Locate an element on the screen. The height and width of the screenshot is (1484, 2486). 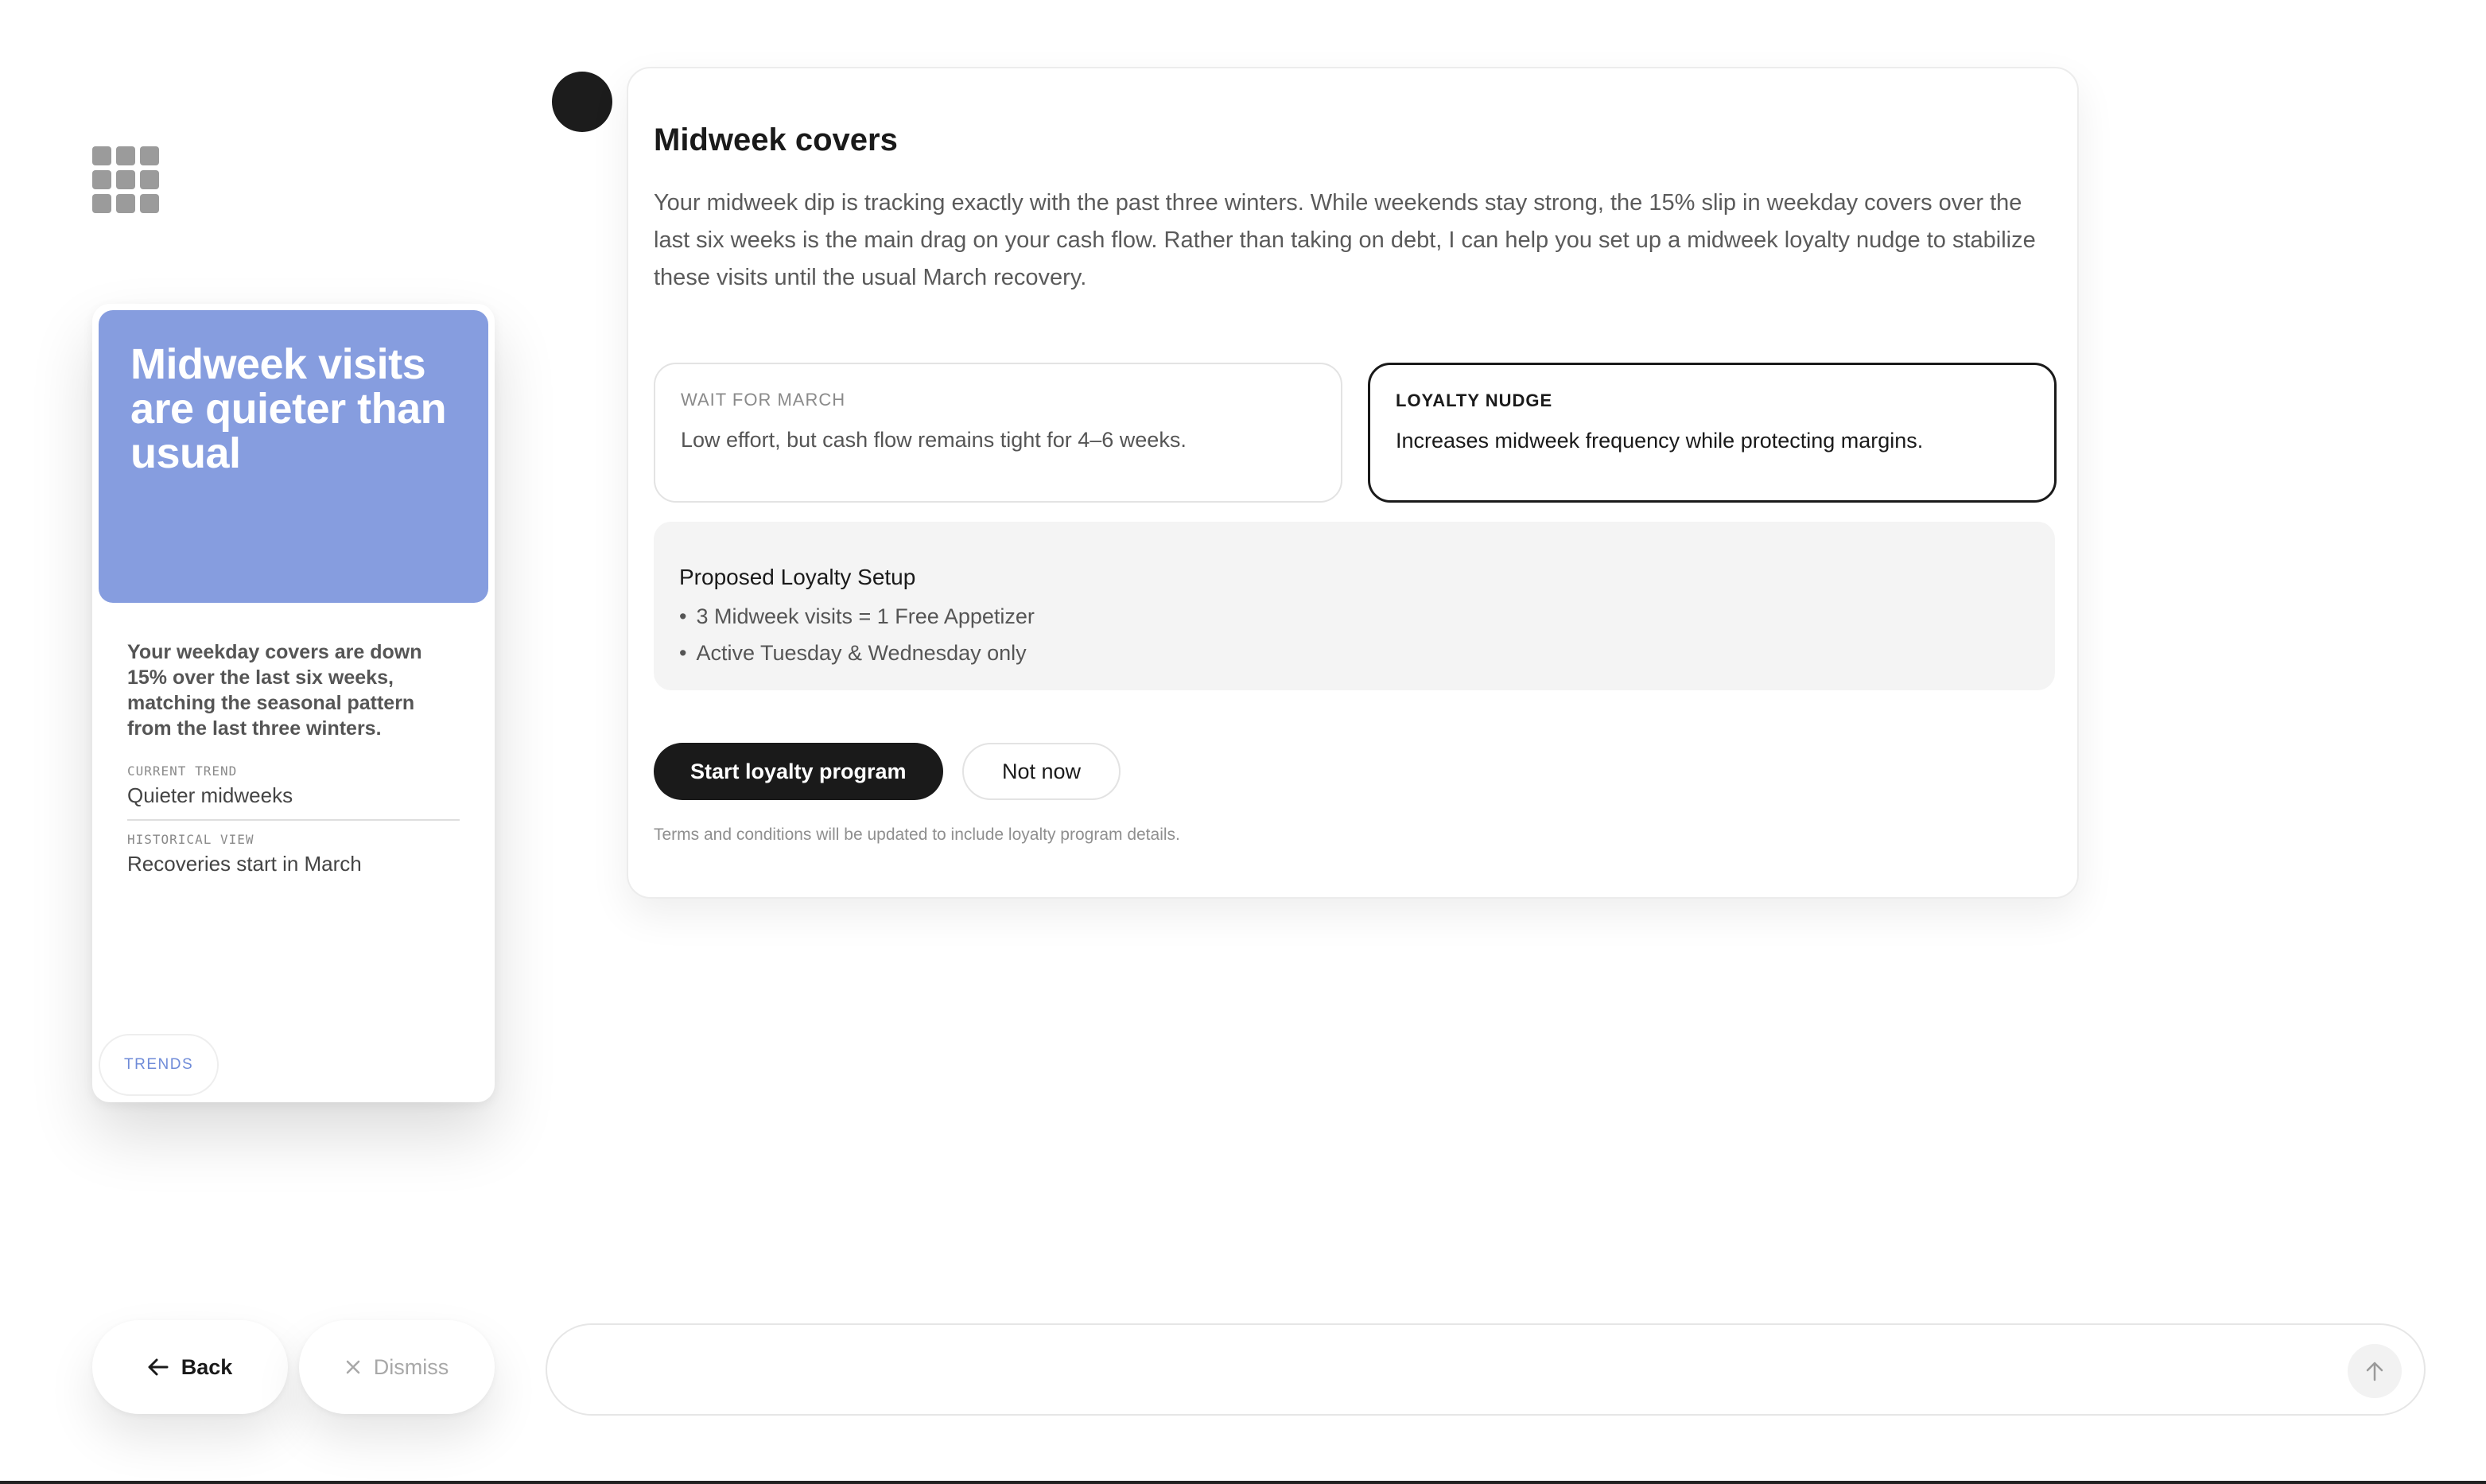
row-label: CURRENT TREND is located at coordinates (182, 771).